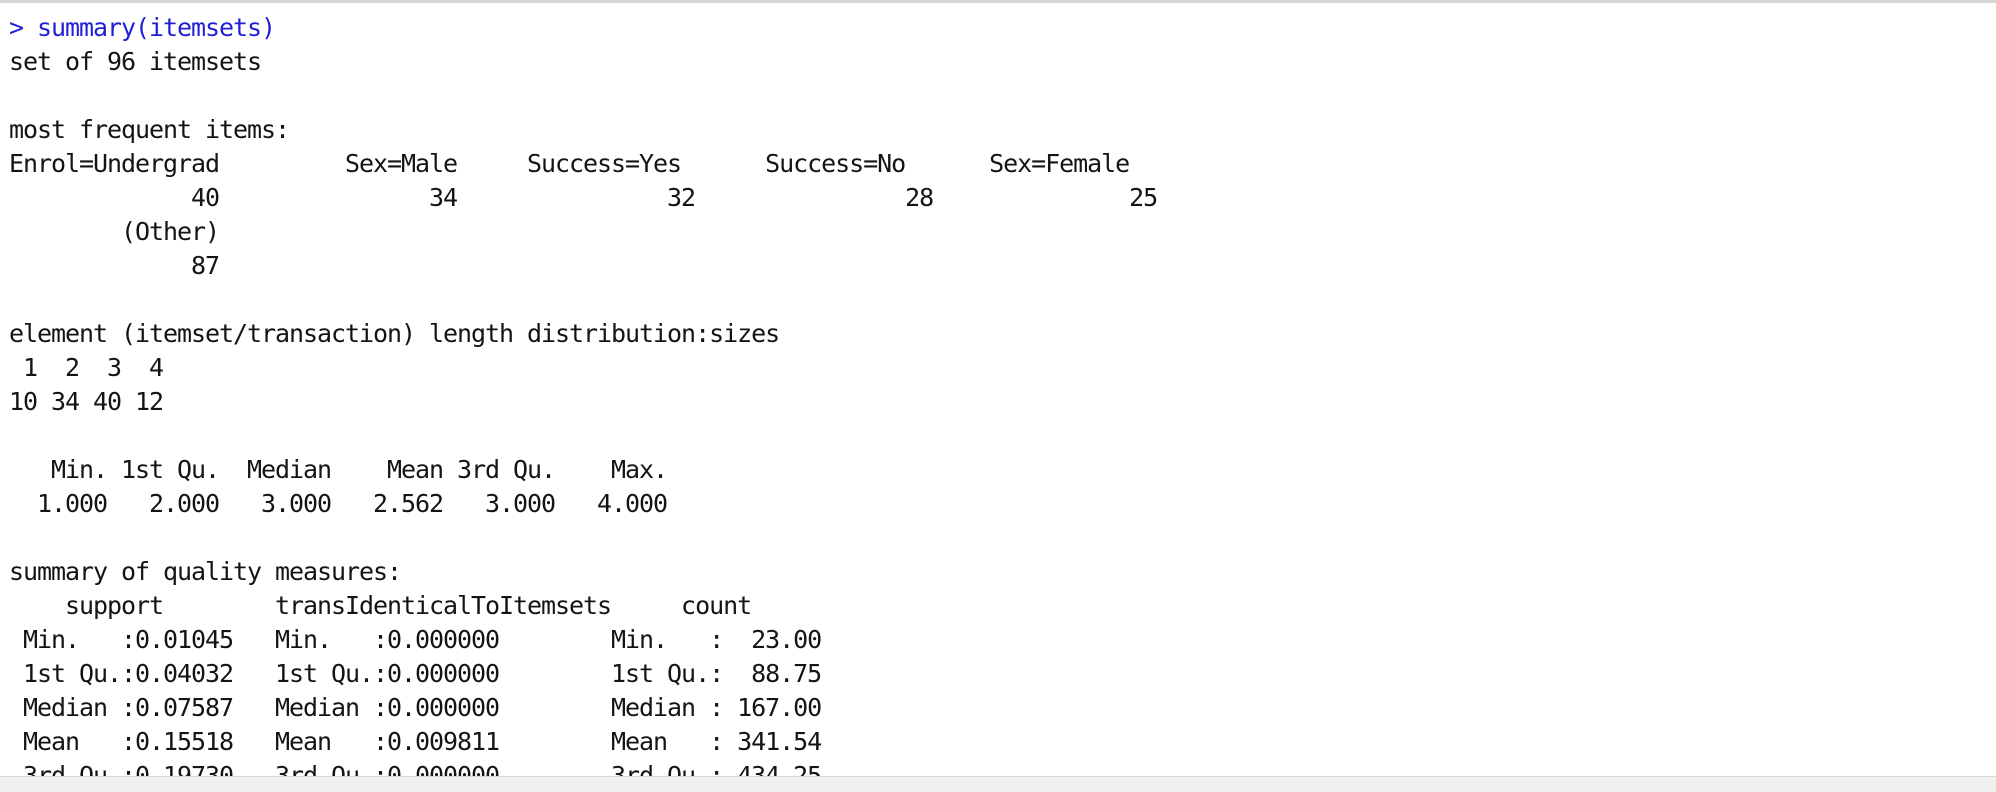 The width and height of the screenshot is (1996, 792). What do you see at coordinates (998, 784) in the screenshot?
I see `horizontal-scrollbar` at bounding box center [998, 784].